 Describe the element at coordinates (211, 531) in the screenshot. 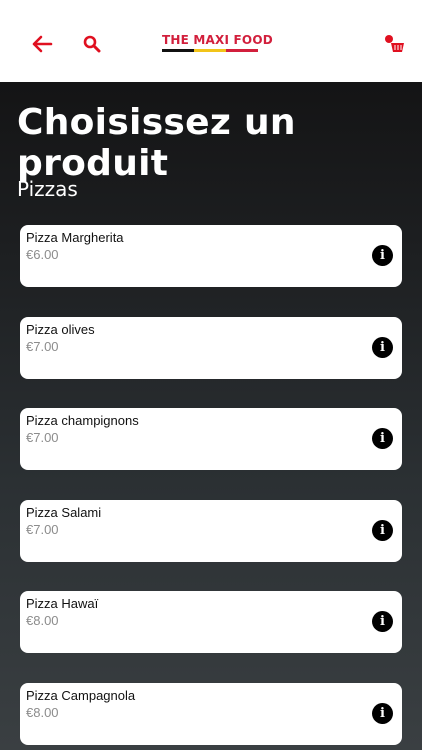

I see `product-card: Pizza Salami €7.00 i` at that location.